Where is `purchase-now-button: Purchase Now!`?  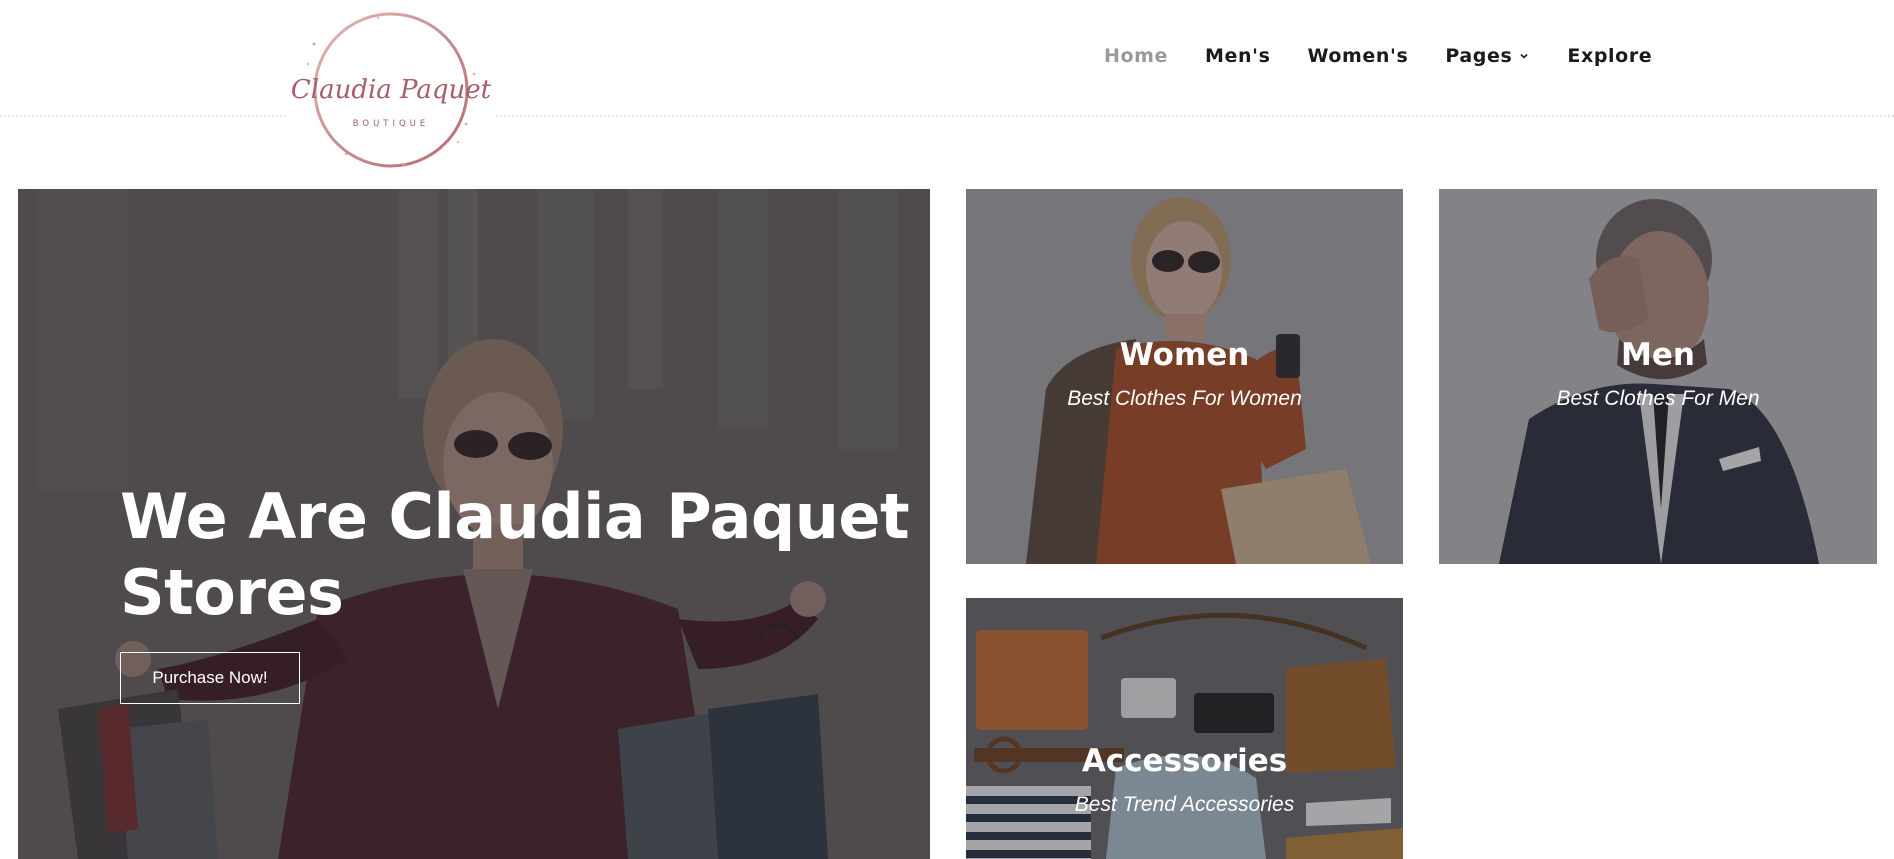 purchase-now-button: Purchase Now! is located at coordinates (210, 678).